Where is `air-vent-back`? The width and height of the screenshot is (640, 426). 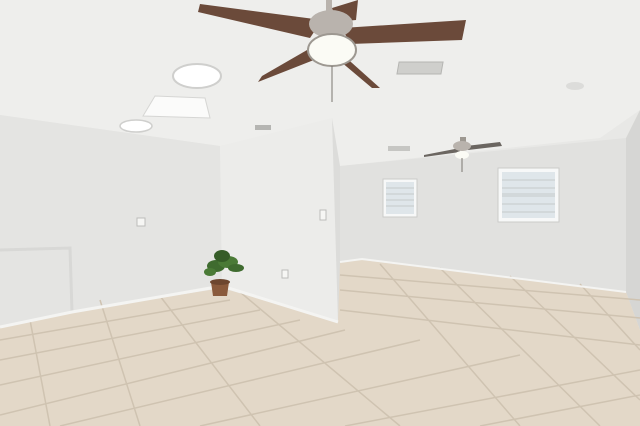 air-vent-back is located at coordinates (399, 148).